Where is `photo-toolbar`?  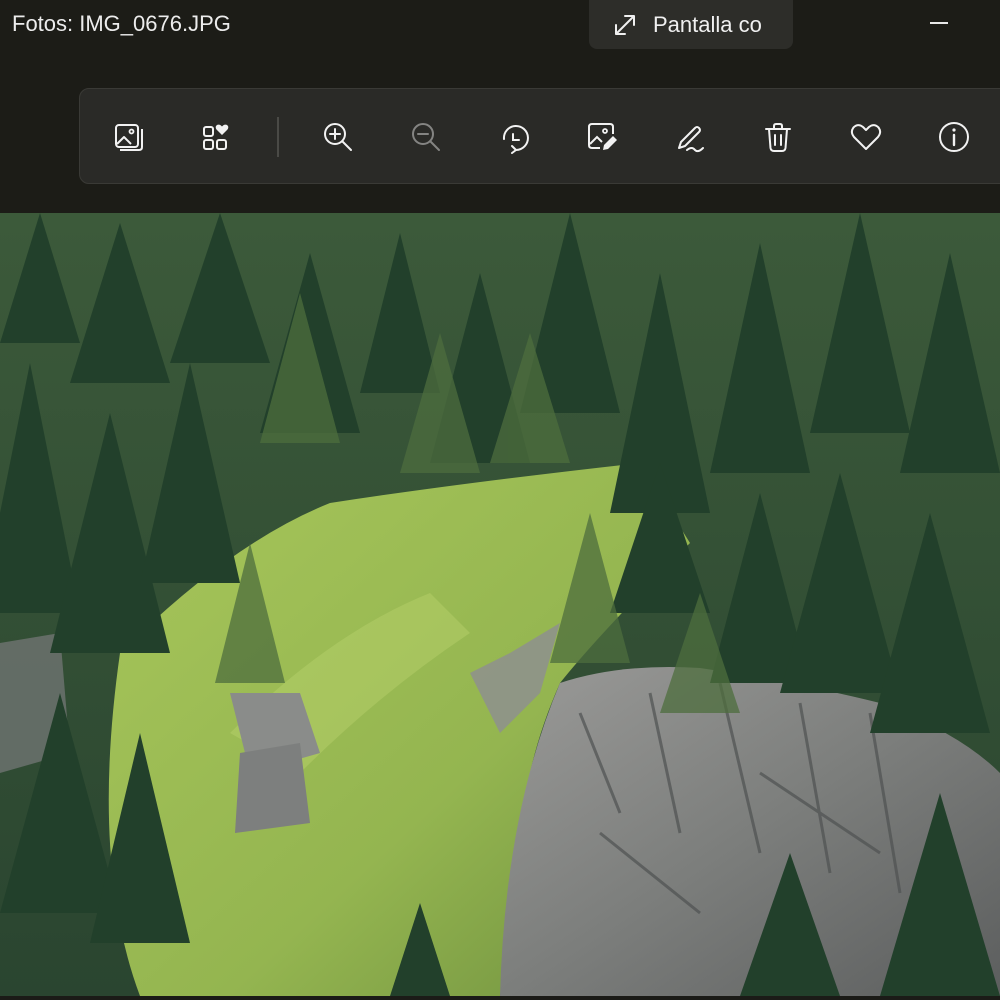 photo-toolbar is located at coordinates (539, 136).